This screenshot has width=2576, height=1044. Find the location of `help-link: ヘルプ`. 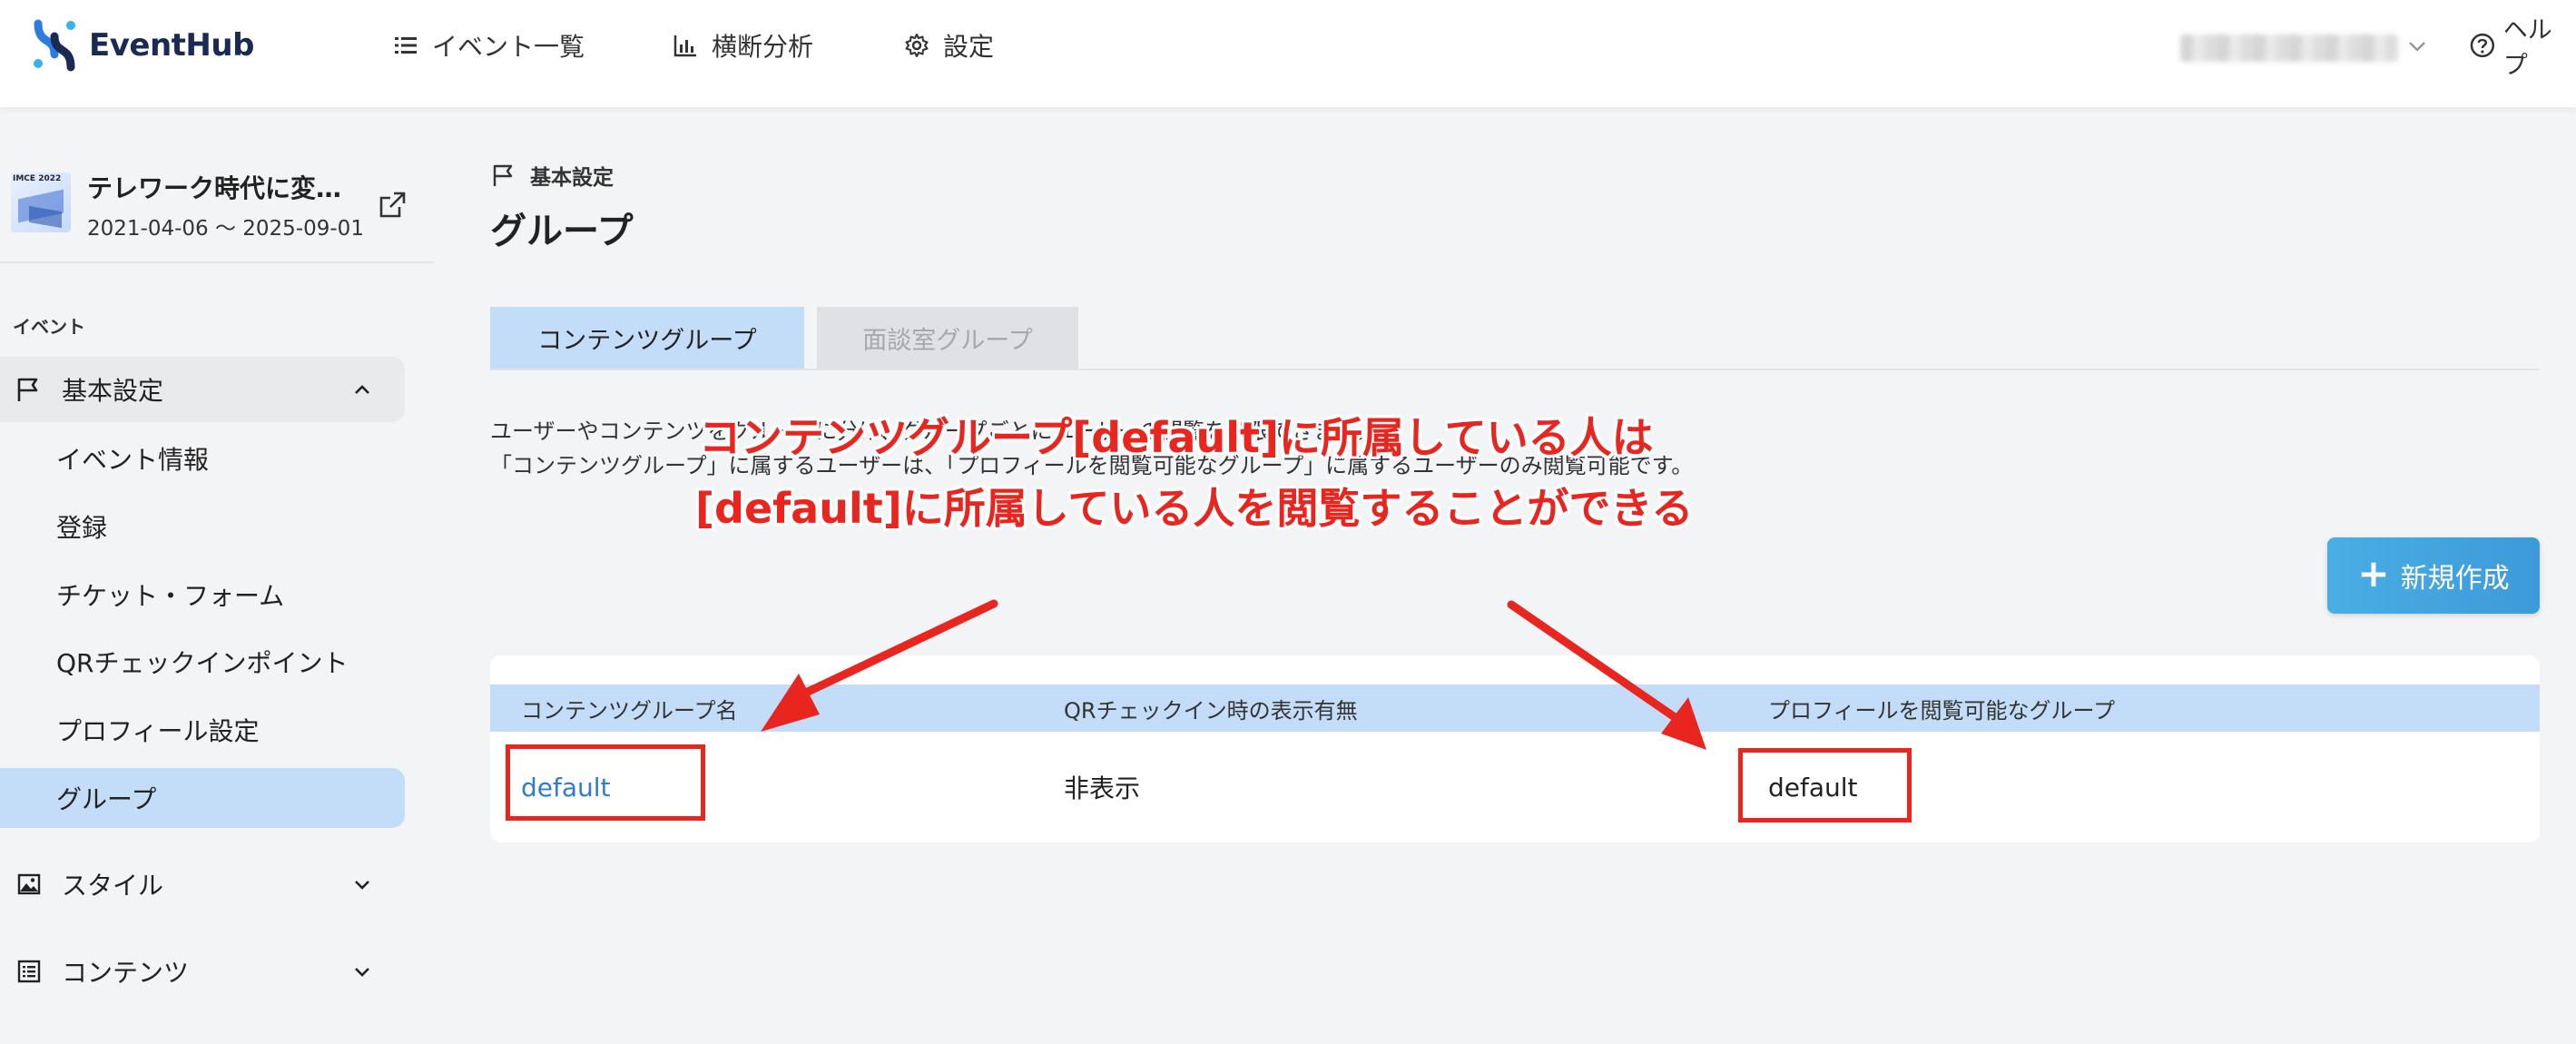

help-link: ヘルプ is located at coordinates (2522, 48).